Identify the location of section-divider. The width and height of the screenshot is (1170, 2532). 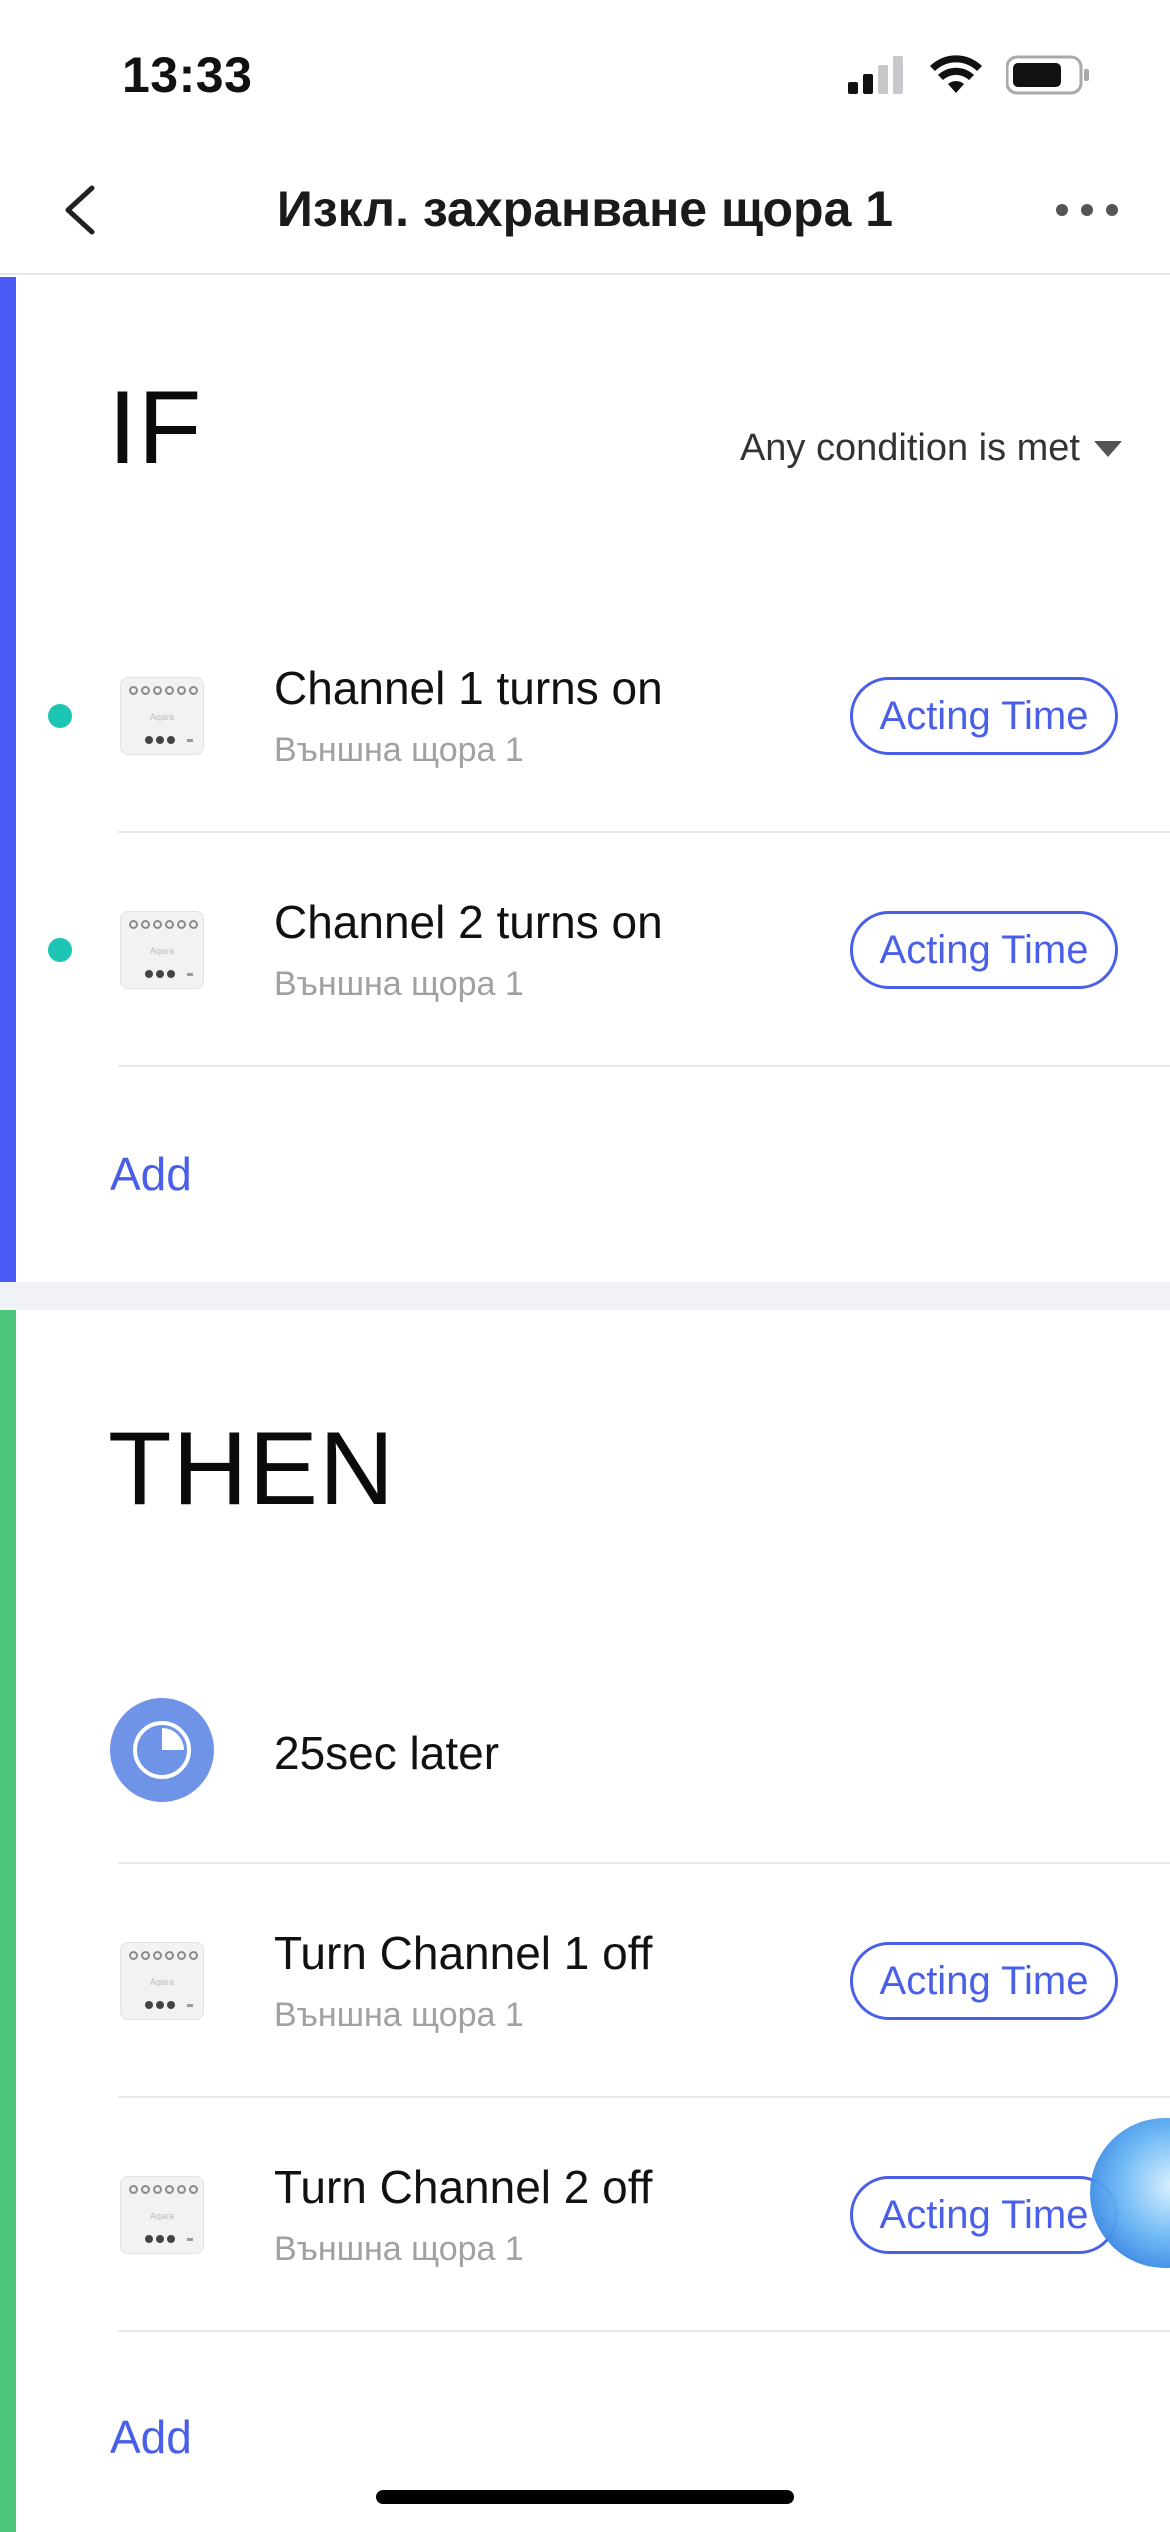
(585, 1296).